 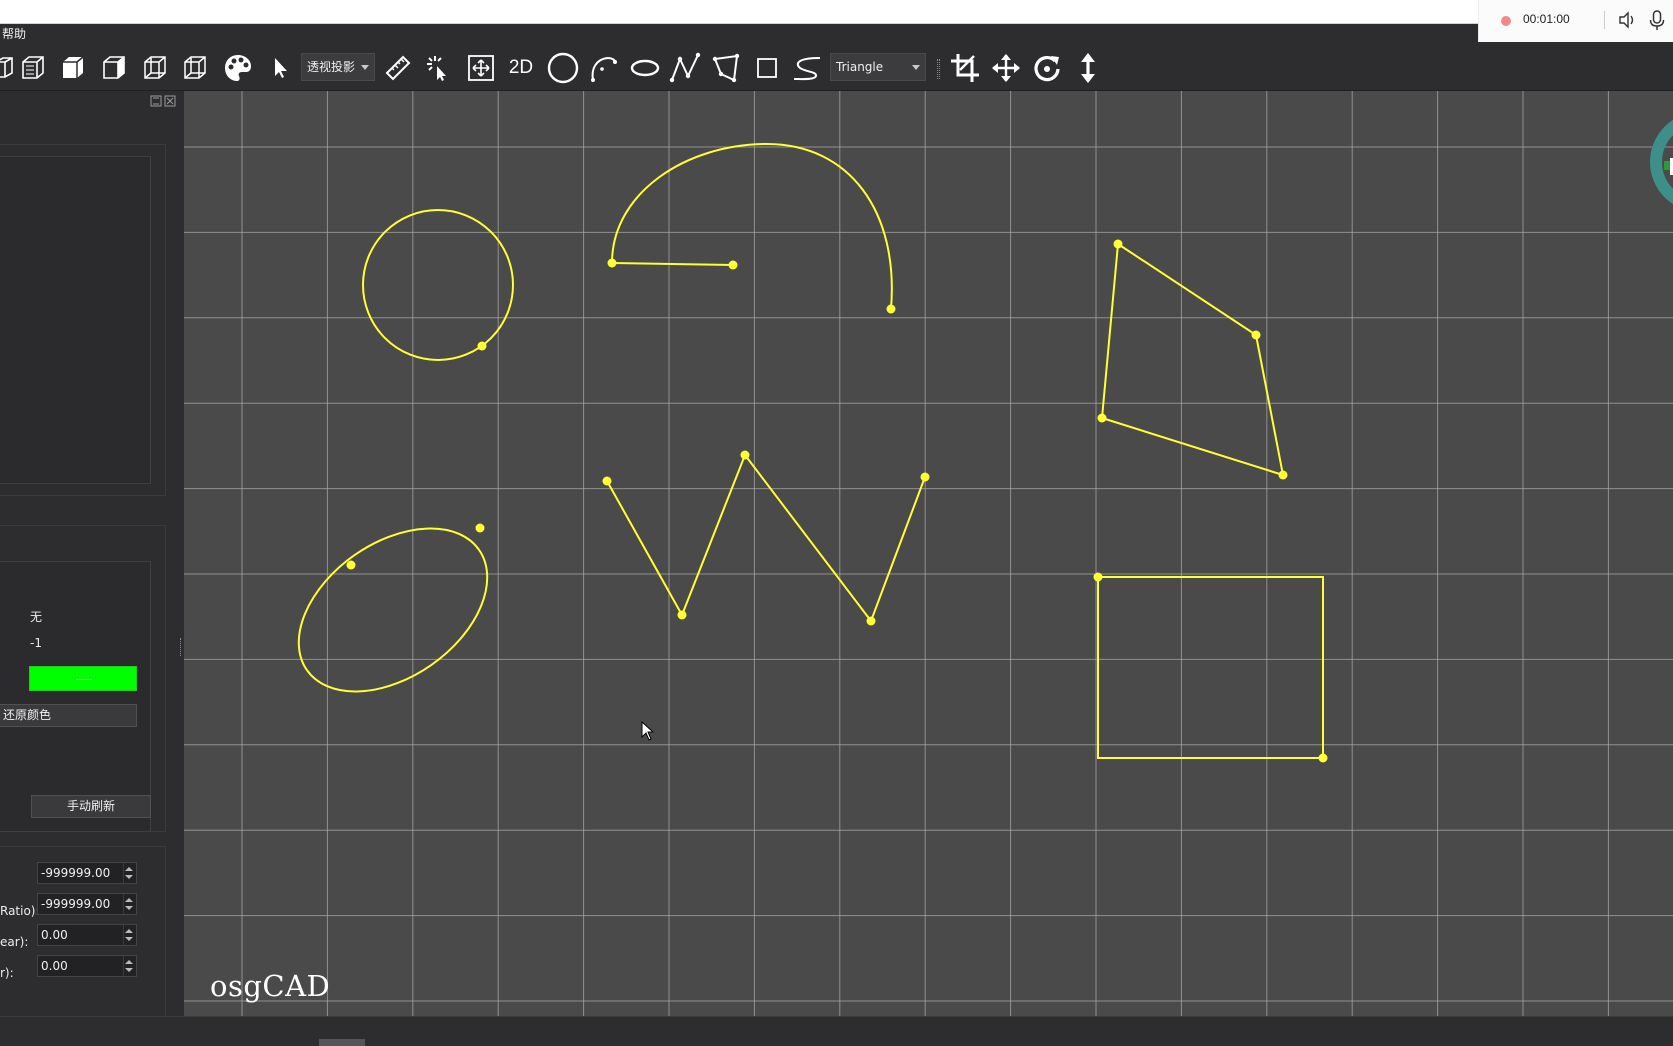 What do you see at coordinates (1506, 21) in the screenshot?
I see `record-indicator-icon` at bounding box center [1506, 21].